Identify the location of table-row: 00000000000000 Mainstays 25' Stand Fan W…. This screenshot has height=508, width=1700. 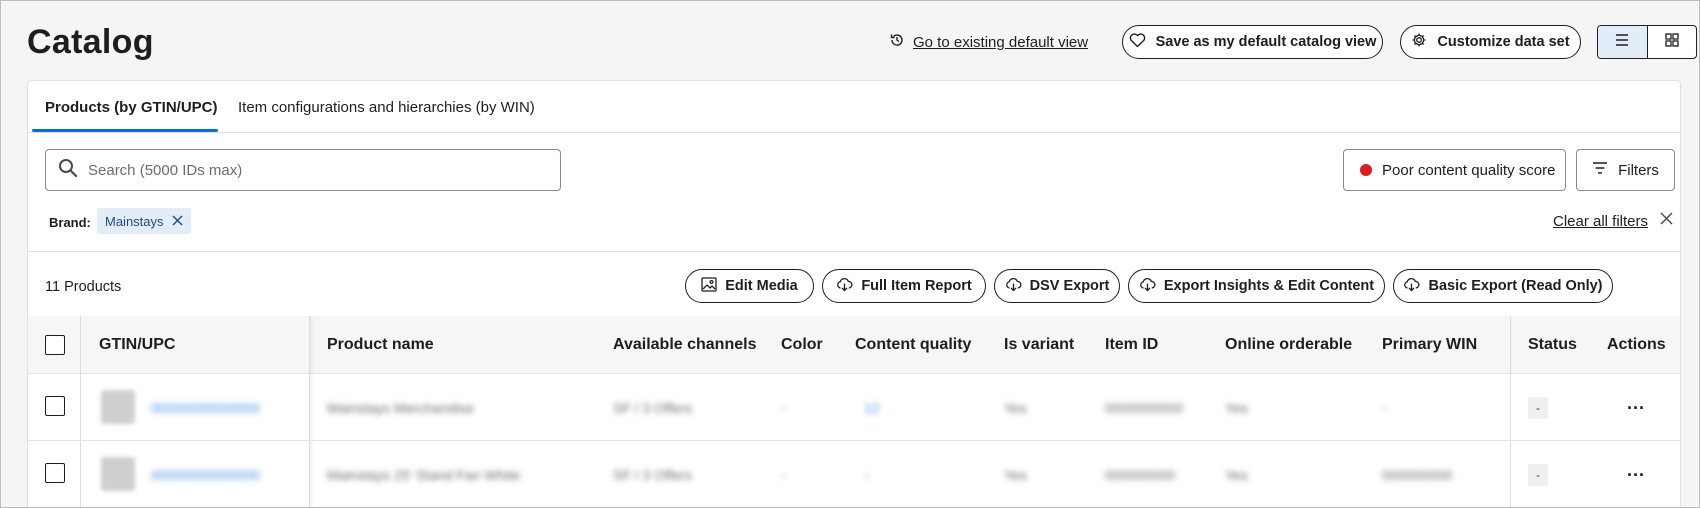
(854, 474).